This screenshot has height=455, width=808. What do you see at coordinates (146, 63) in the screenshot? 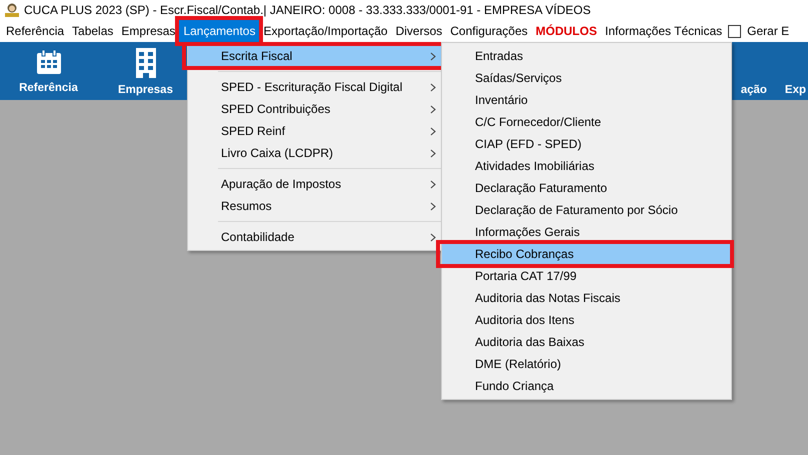
I see `building-icon` at bounding box center [146, 63].